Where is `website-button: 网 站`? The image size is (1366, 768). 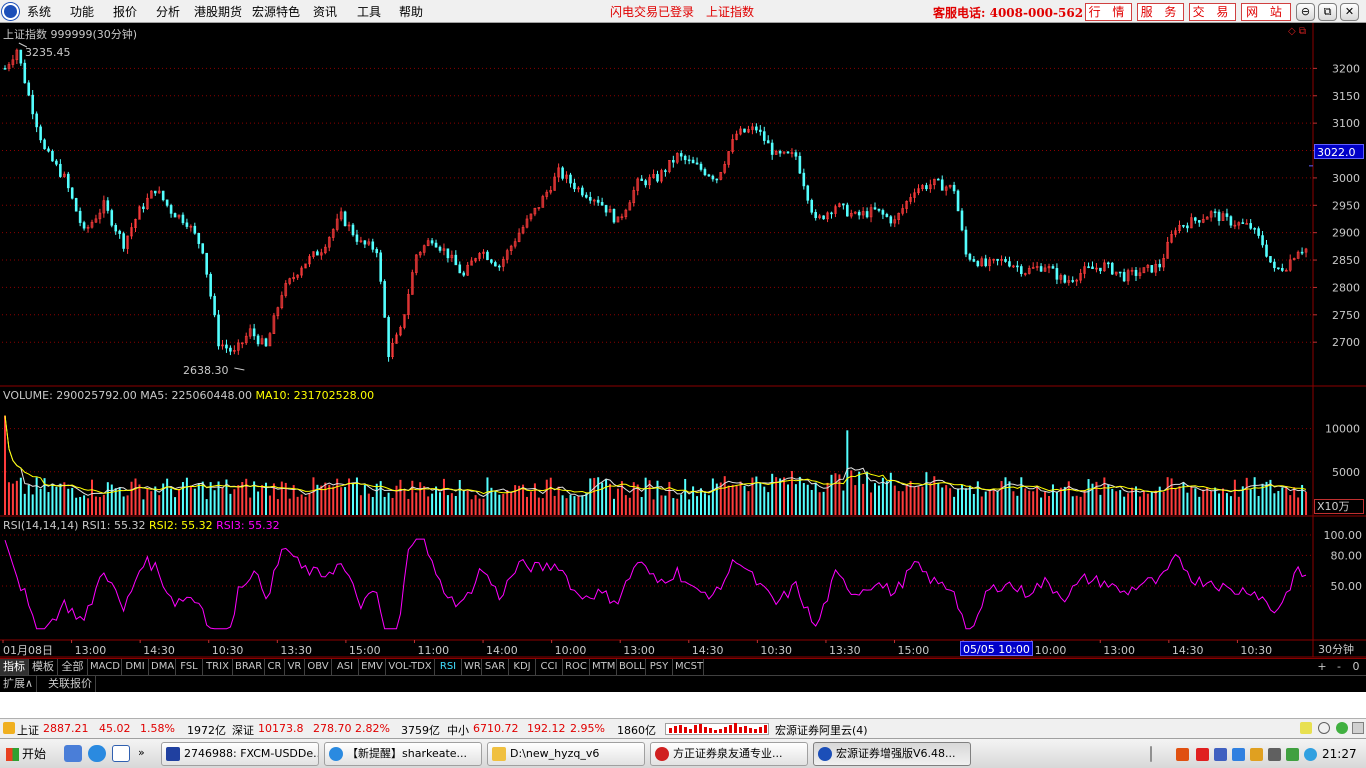 website-button: 网 站 is located at coordinates (1266, 12).